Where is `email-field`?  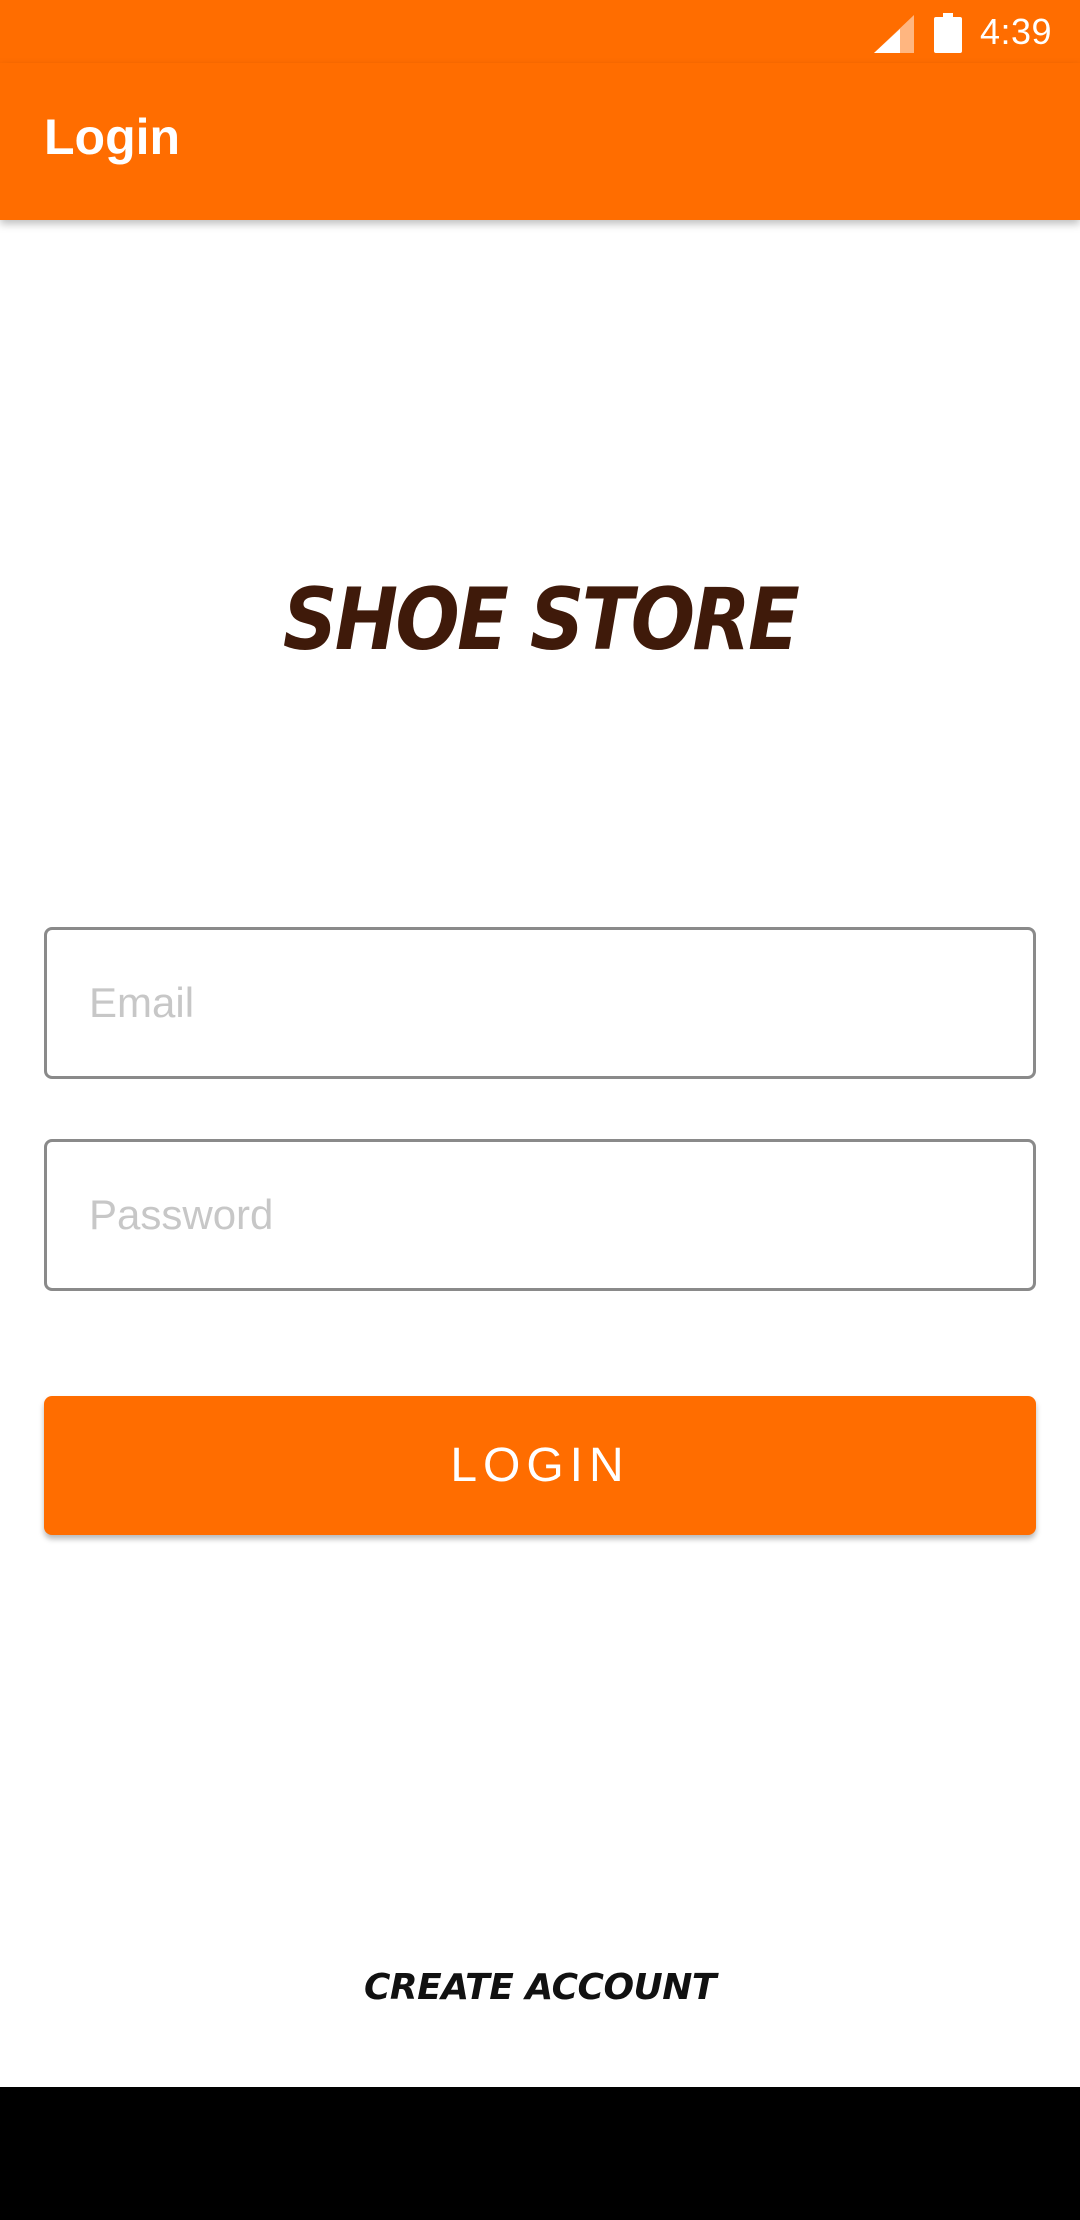 email-field is located at coordinates (540, 1003).